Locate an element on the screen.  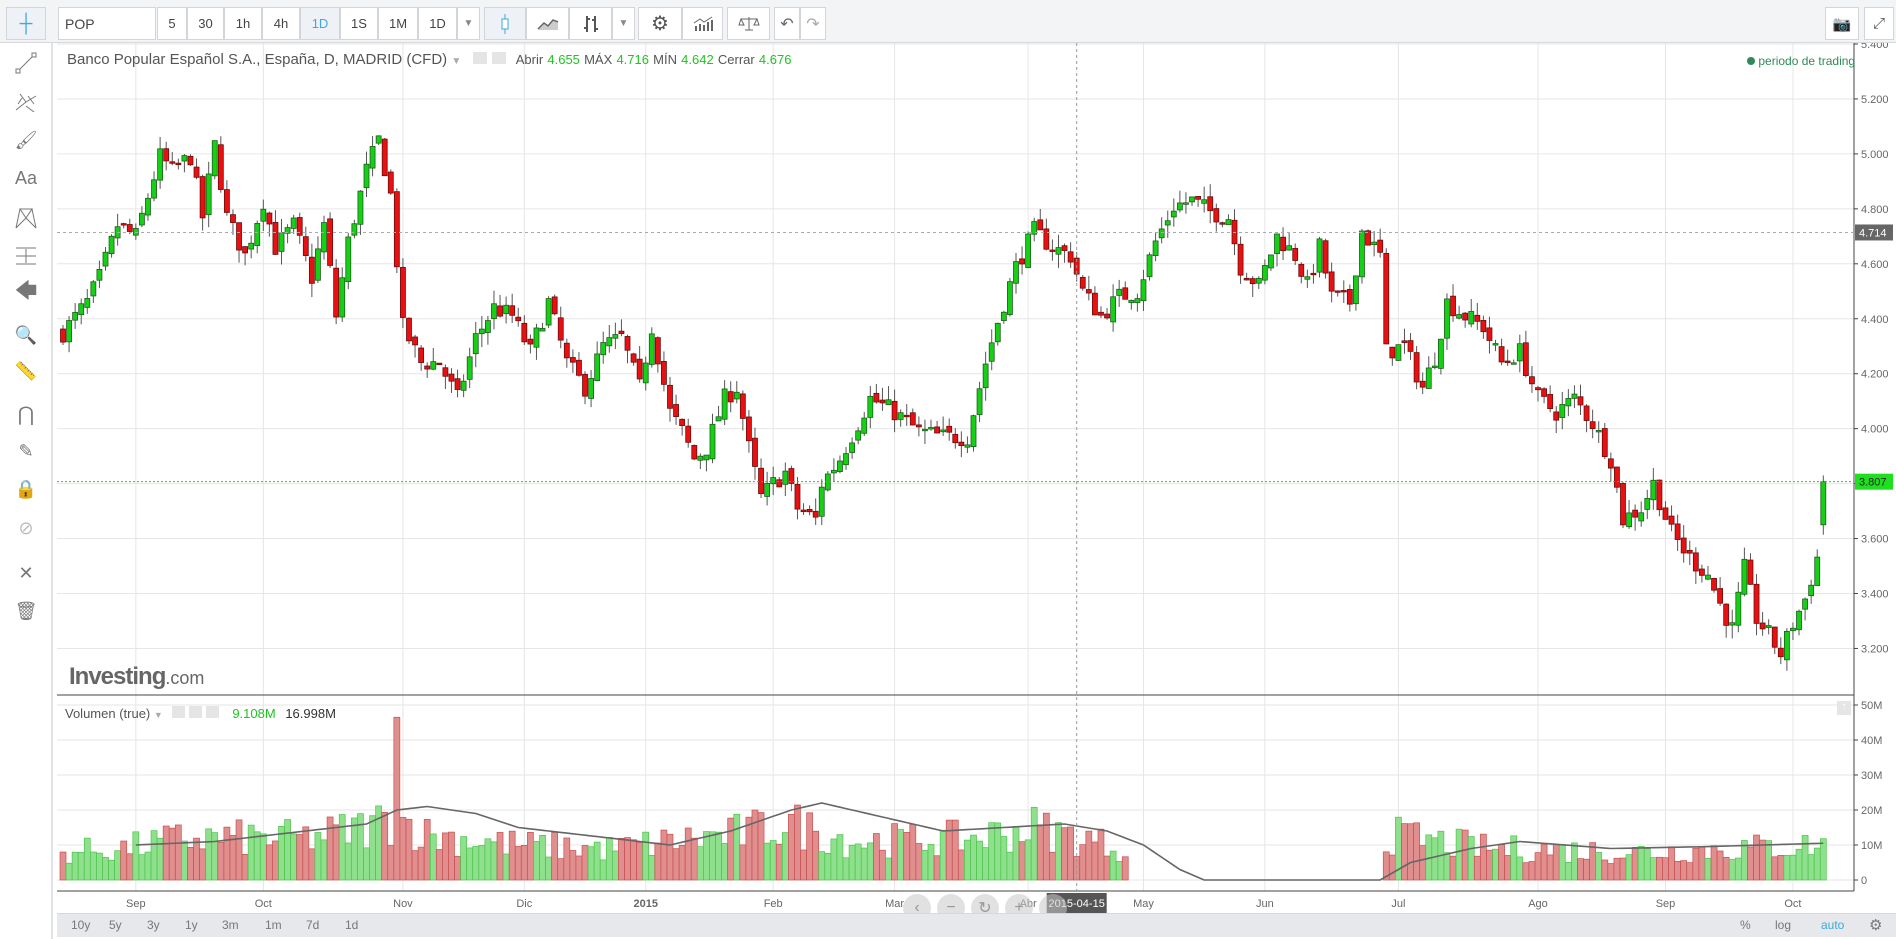
screenshot-button: 📷 is located at coordinates (1842, 23).